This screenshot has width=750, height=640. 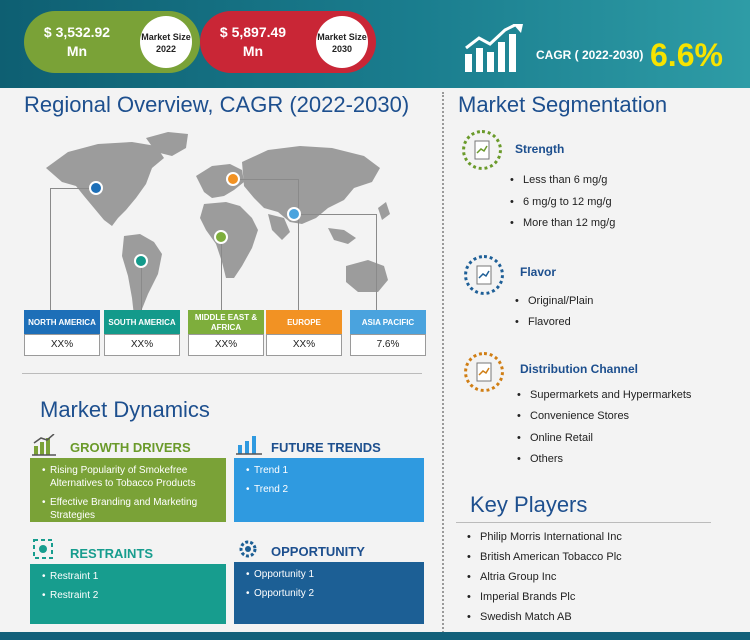 I want to click on market-size-2022-label: Market Size 2022, so click(x=166, y=42).